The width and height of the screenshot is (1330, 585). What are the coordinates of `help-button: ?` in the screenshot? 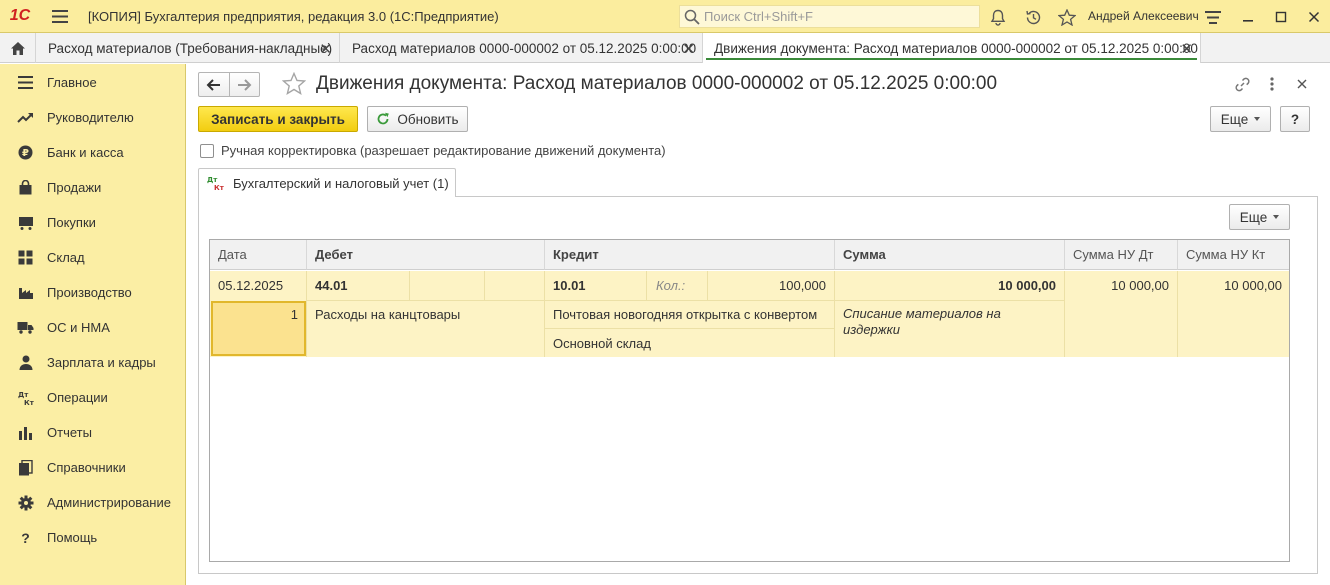 It's located at (1295, 119).